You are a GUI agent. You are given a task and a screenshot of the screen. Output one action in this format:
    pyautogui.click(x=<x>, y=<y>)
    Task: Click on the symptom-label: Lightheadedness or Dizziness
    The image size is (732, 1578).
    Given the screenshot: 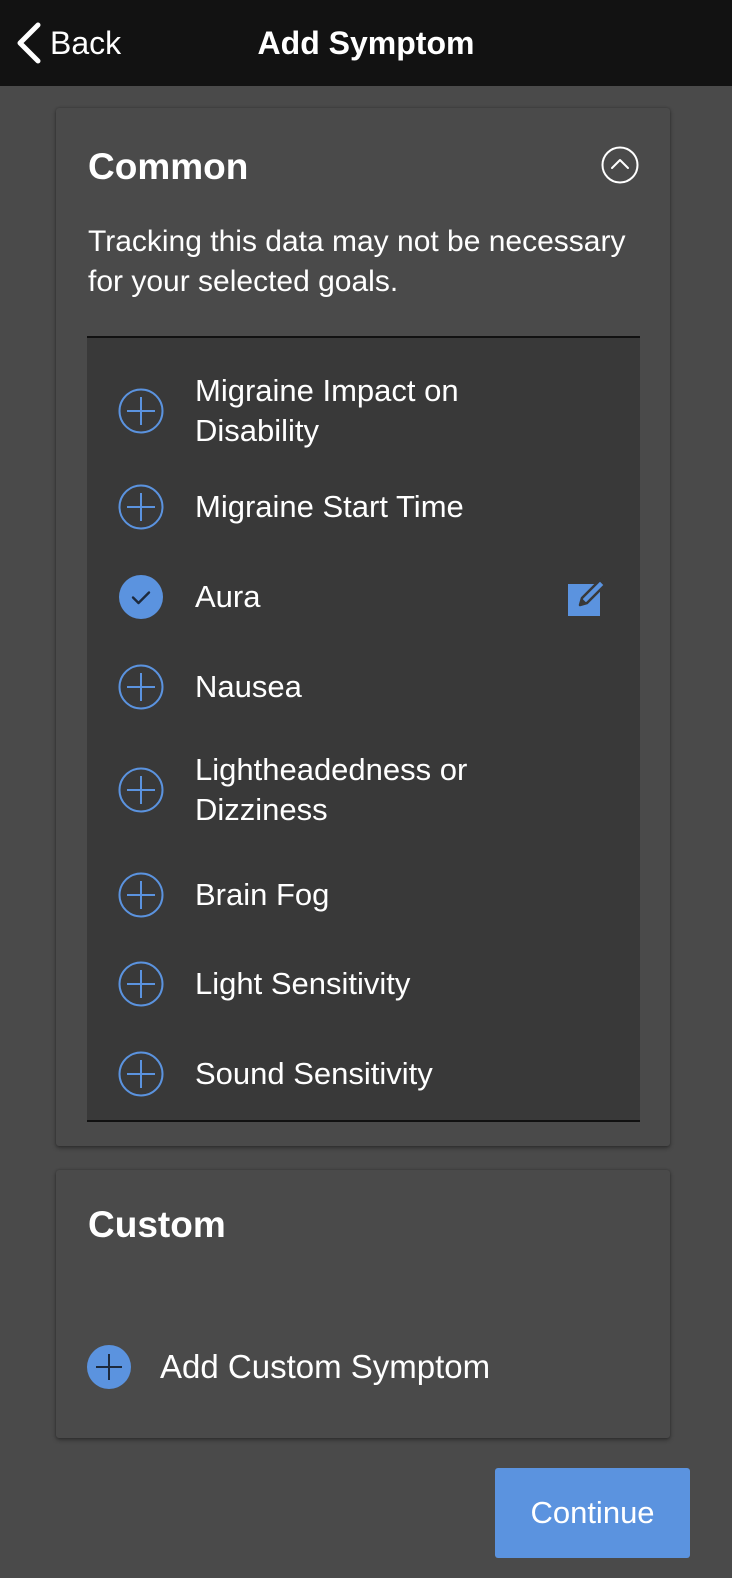 What is the action you would take?
    pyautogui.click(x=331, y=789)
    